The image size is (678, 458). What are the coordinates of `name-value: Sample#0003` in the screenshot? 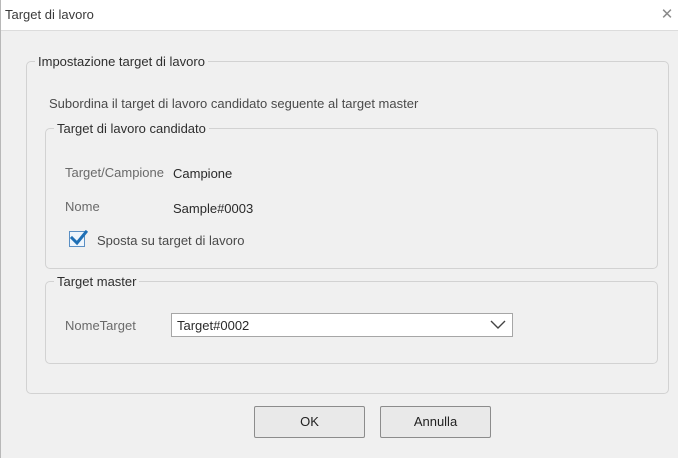 It's located at (213, 208).